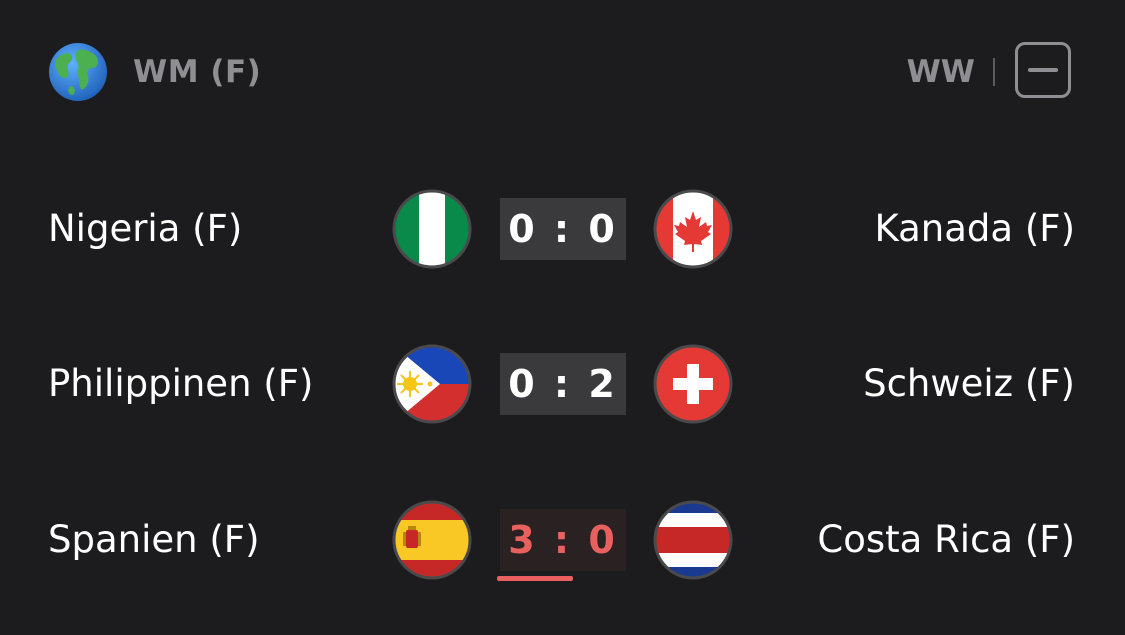 Image resolution: width=1125 pixels, height=635 pixels. What do you see at coordinates (145, 228) in the screenshot?
I see `home-team-name: Nigeria (F)` at bounding box center [145, 228].